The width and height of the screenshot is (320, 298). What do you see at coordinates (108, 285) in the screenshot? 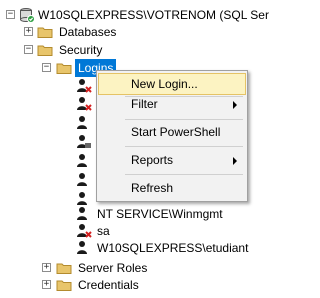
I see `credentials-label: Credentials` at bounding box center [108, 285].